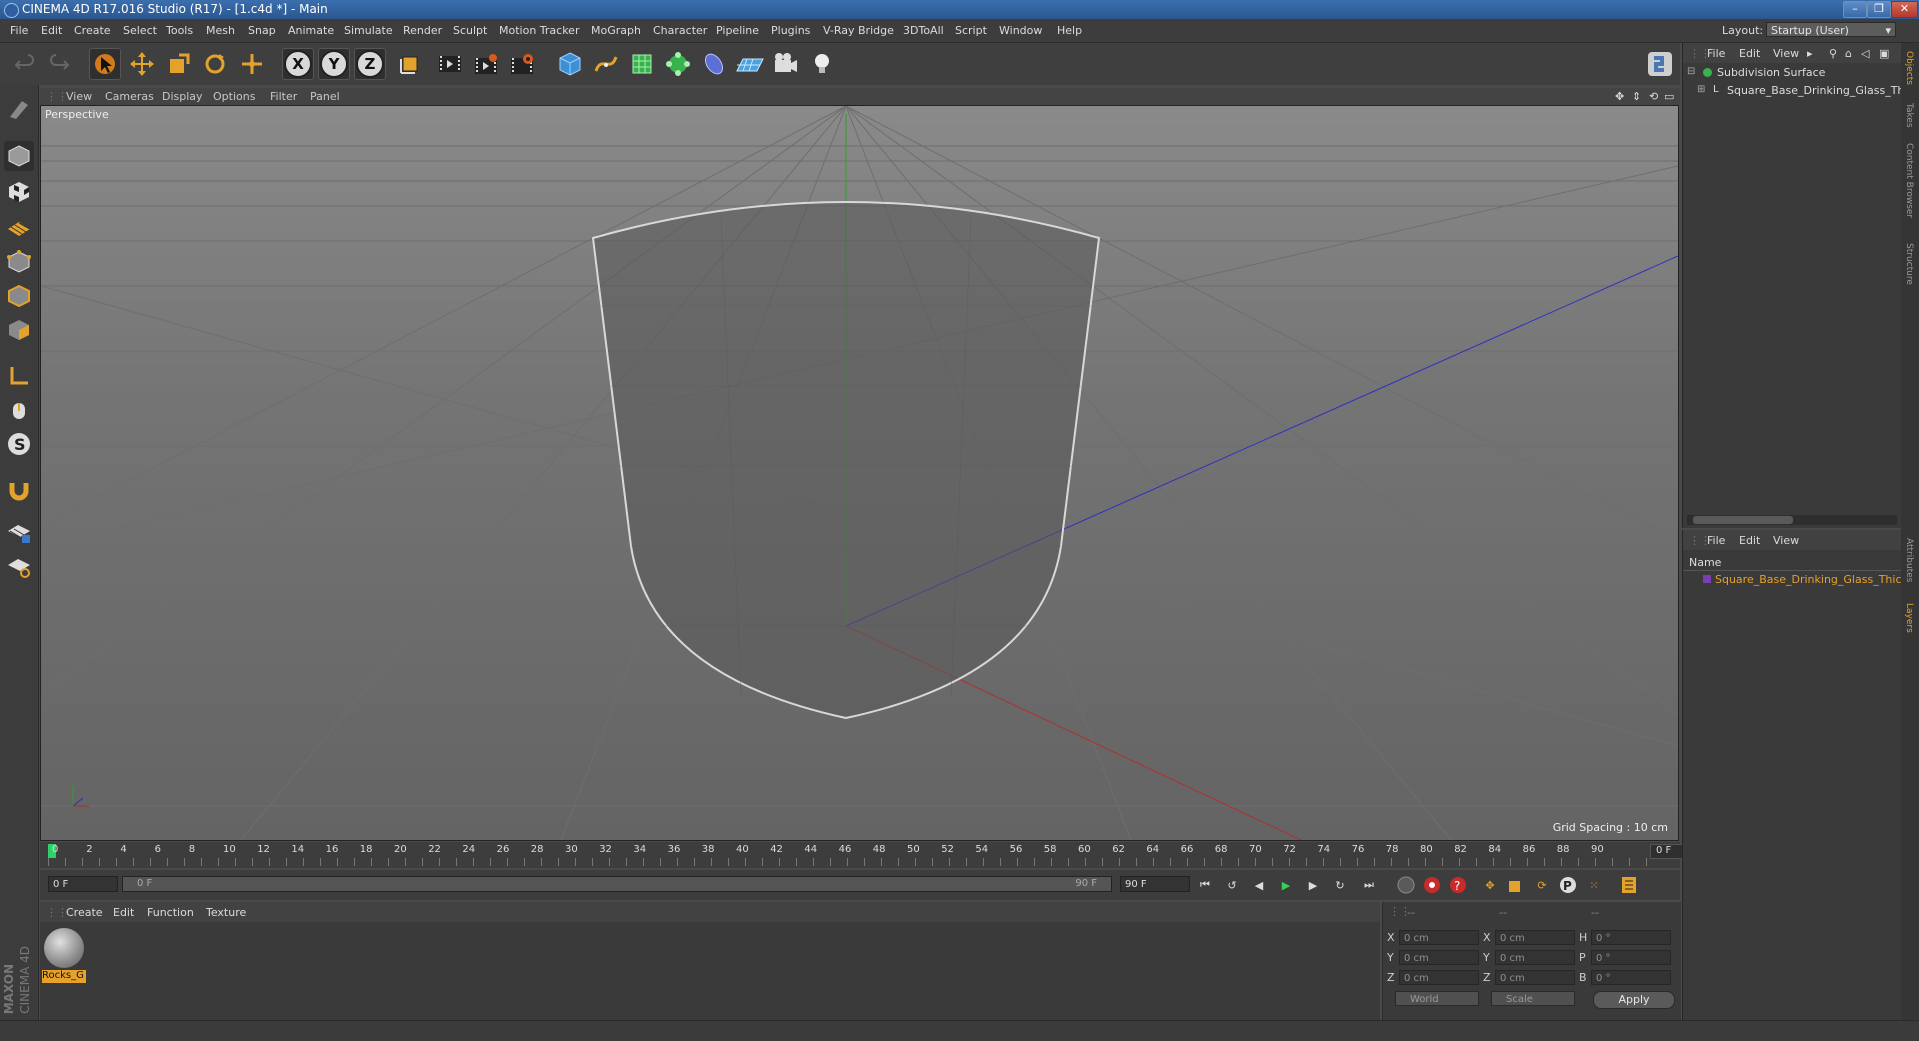 This screenshot has height=1041, width=1919. I want to click on home-icon: ⌂, so click(1848, 53).